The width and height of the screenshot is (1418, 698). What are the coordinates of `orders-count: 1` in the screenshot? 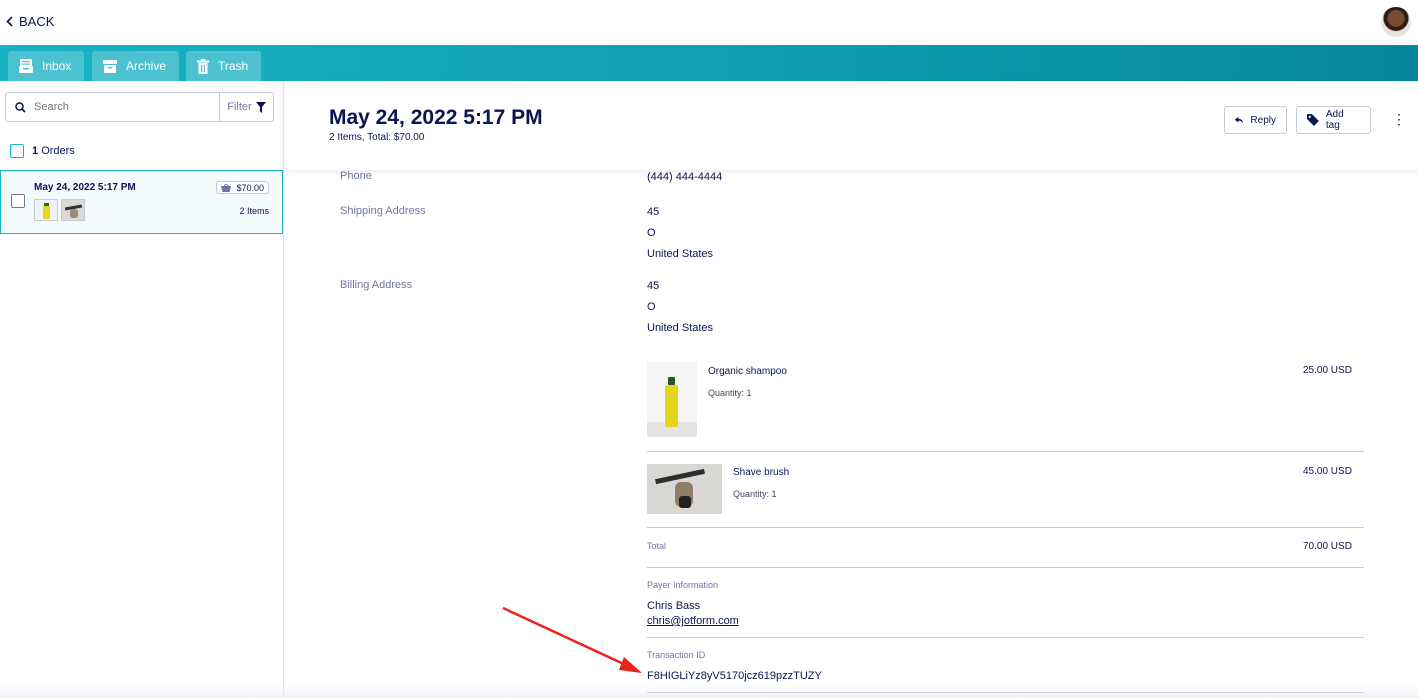 It's located at (35, 151).